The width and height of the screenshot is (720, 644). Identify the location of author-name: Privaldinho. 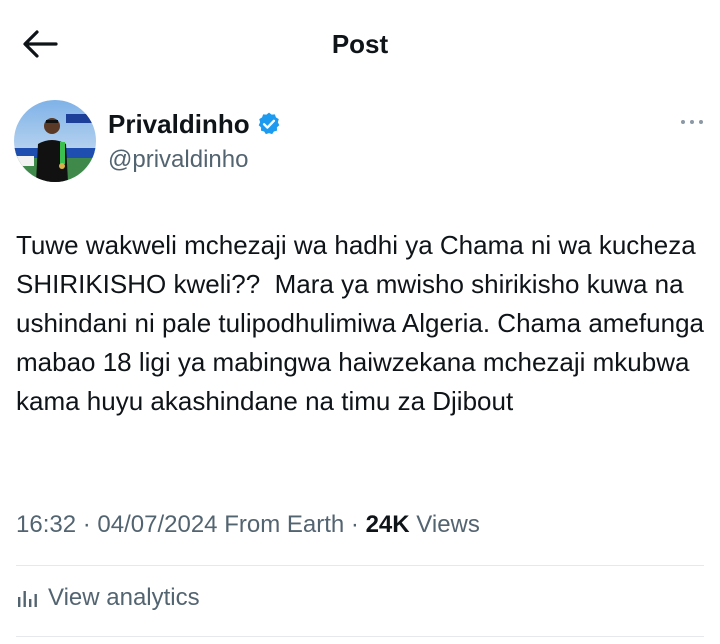
(195, 124).